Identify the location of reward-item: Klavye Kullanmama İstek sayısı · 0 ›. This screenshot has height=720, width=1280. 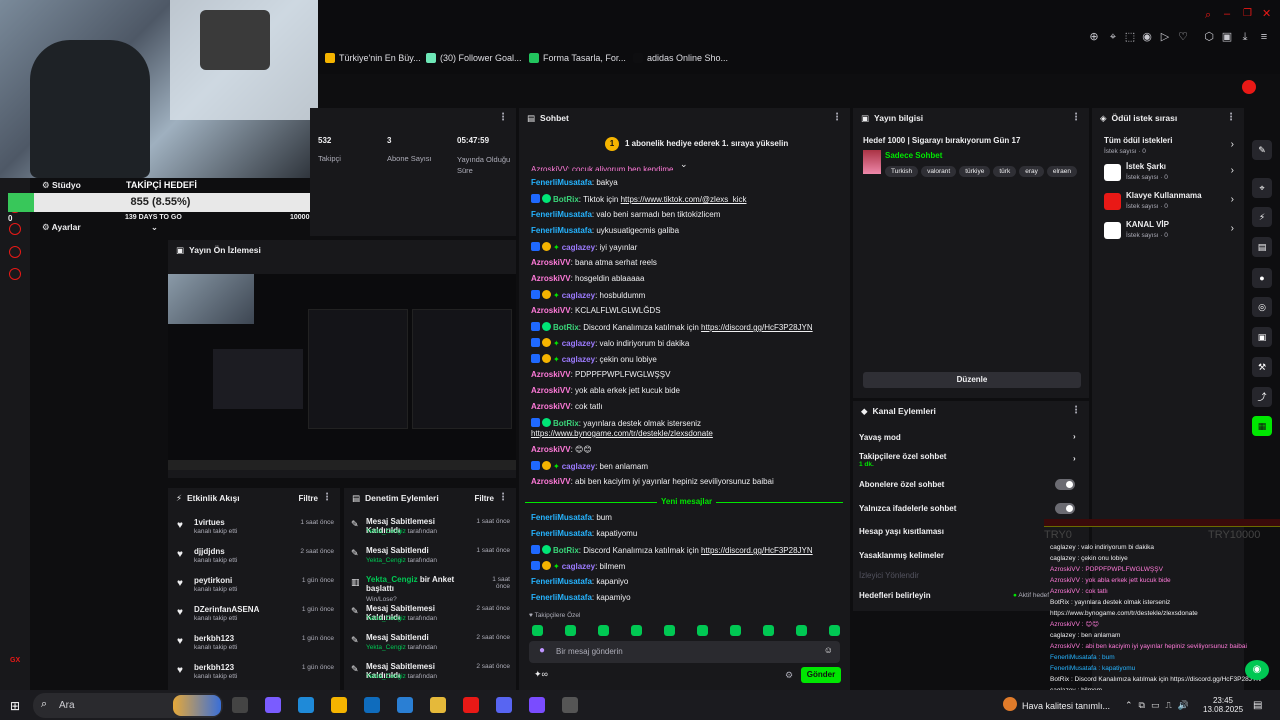
(1169, 203).